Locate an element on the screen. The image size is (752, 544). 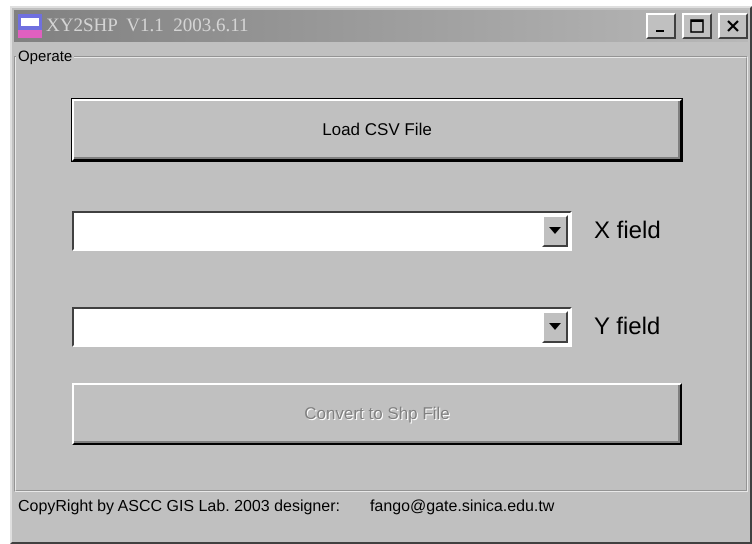
close-icon is located at coordinates (733, 26).